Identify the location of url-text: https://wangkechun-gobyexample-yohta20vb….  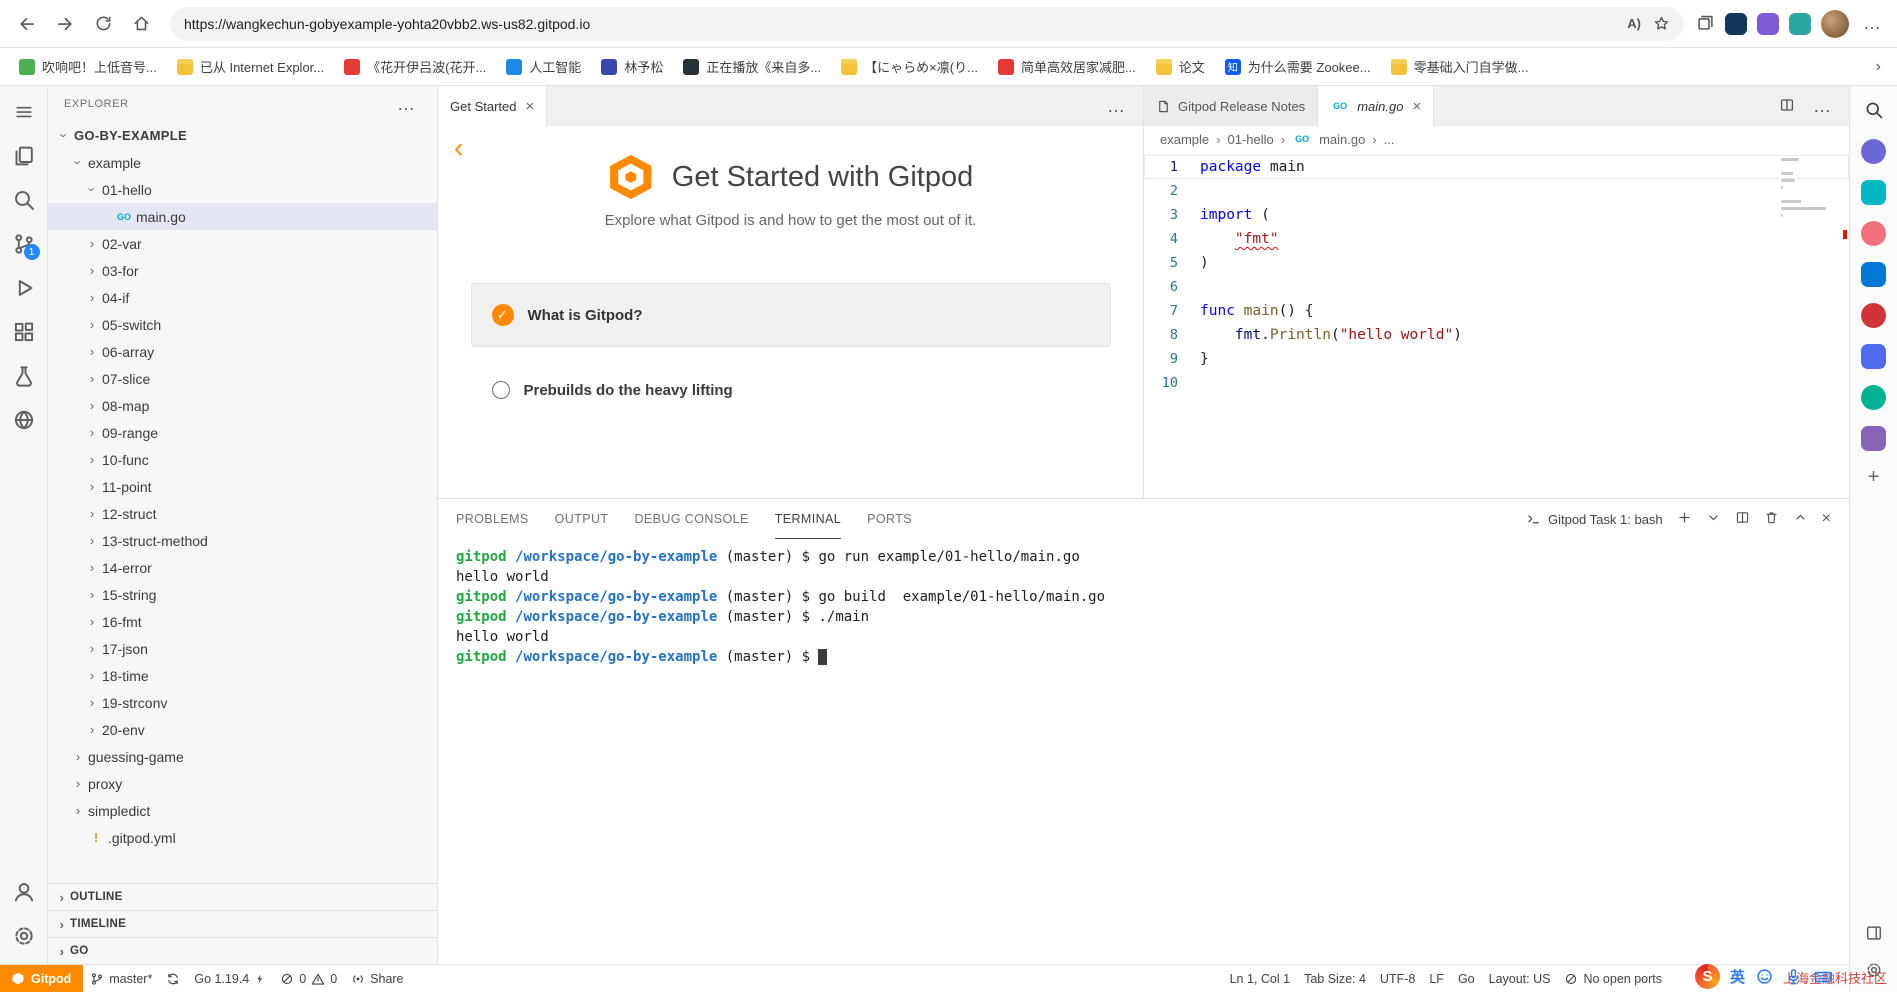
(899, 24).